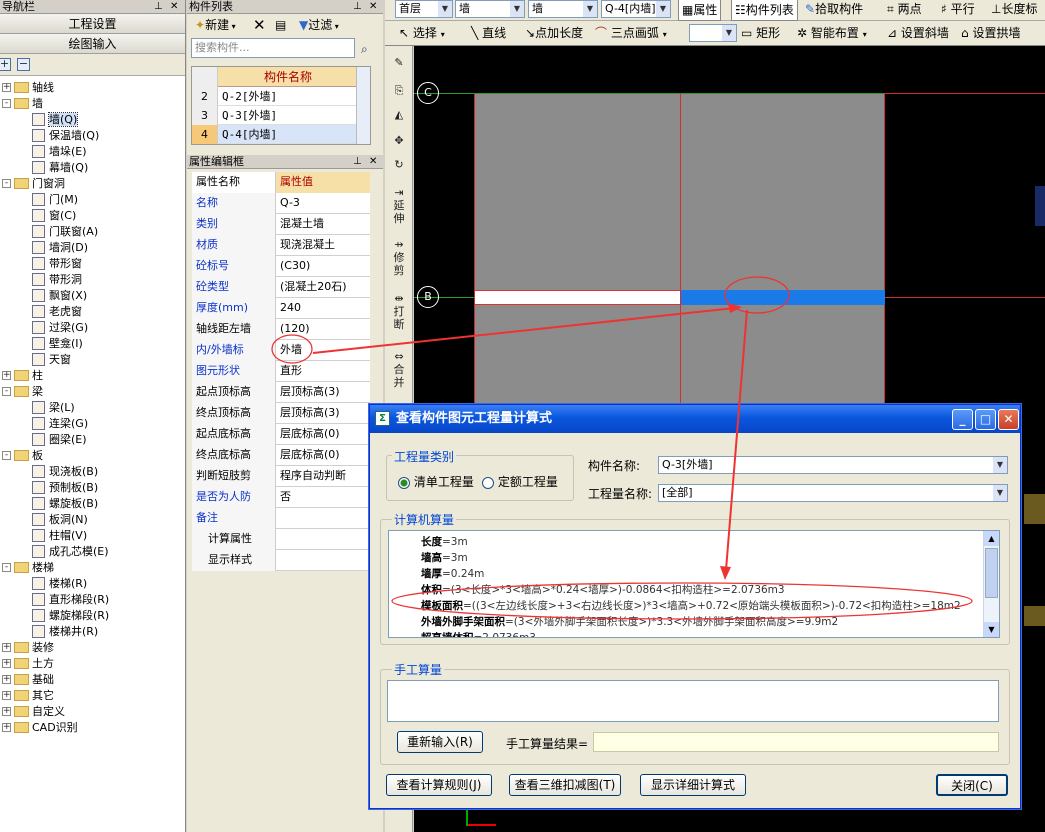  What do you see at coordinates (292, 349) in the screenshot?
I see `annotation-ellipse-wall-type` at bounding box center [292, 349].